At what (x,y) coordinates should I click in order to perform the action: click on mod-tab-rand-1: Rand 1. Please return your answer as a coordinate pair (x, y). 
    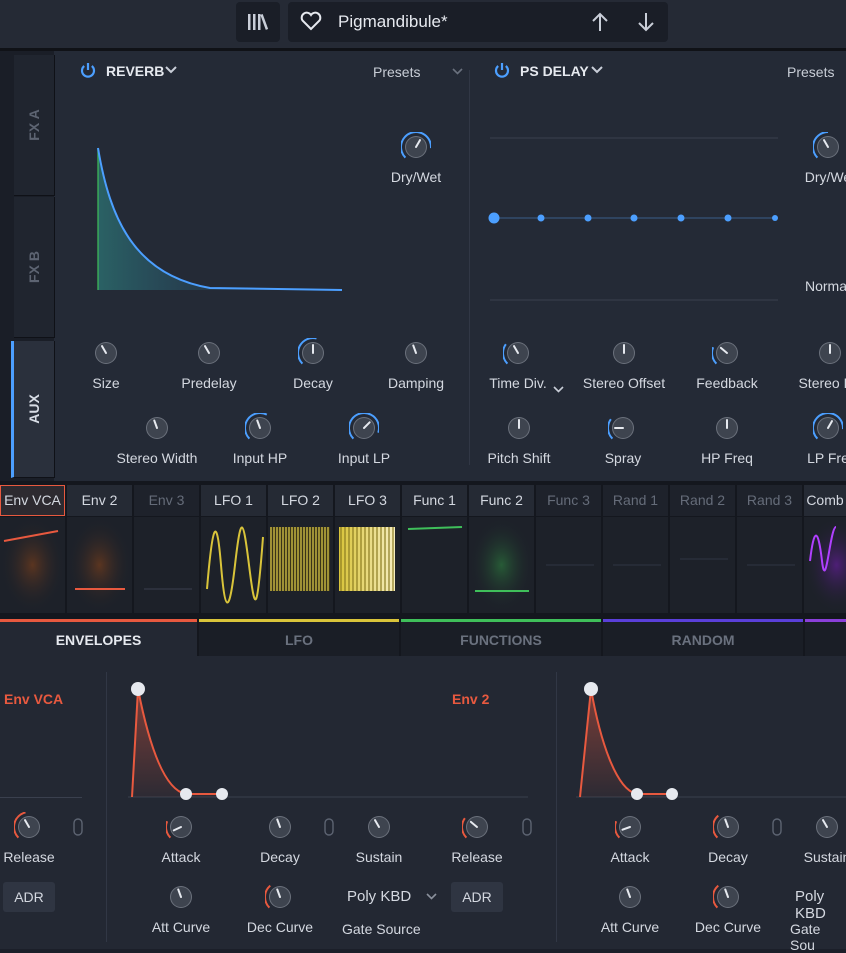
    Looking at the image, I should click on (635, 500).